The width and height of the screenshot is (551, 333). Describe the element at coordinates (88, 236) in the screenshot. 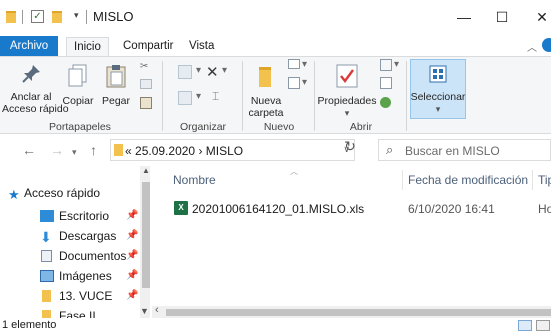

I see `nav-item-label: Descargas` at that location.